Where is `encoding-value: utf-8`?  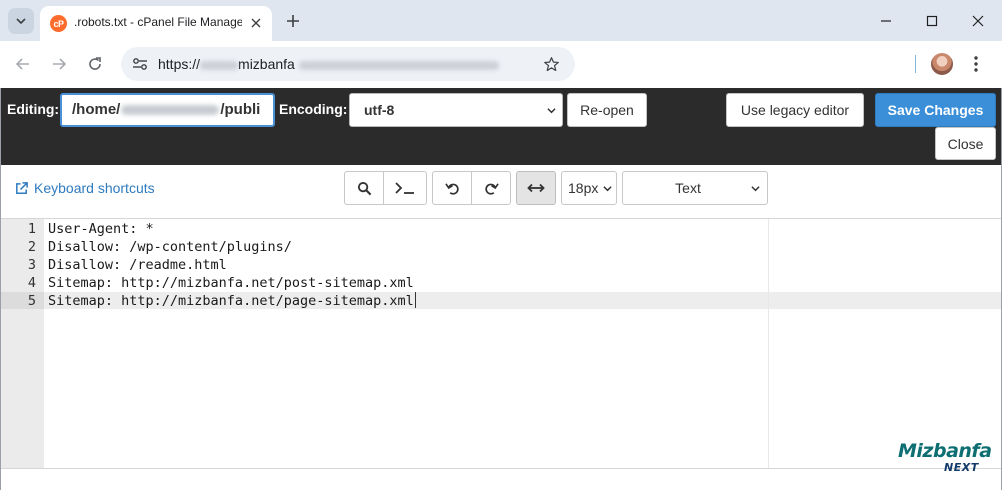 encoding-value: utf-8 is located at coordinates (379, 110).